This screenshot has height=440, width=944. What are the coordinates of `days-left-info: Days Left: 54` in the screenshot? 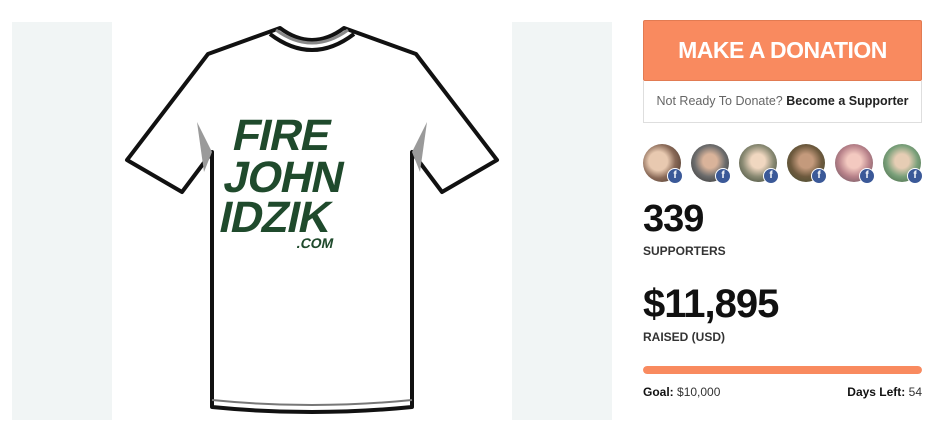 It's located at (884, 392).